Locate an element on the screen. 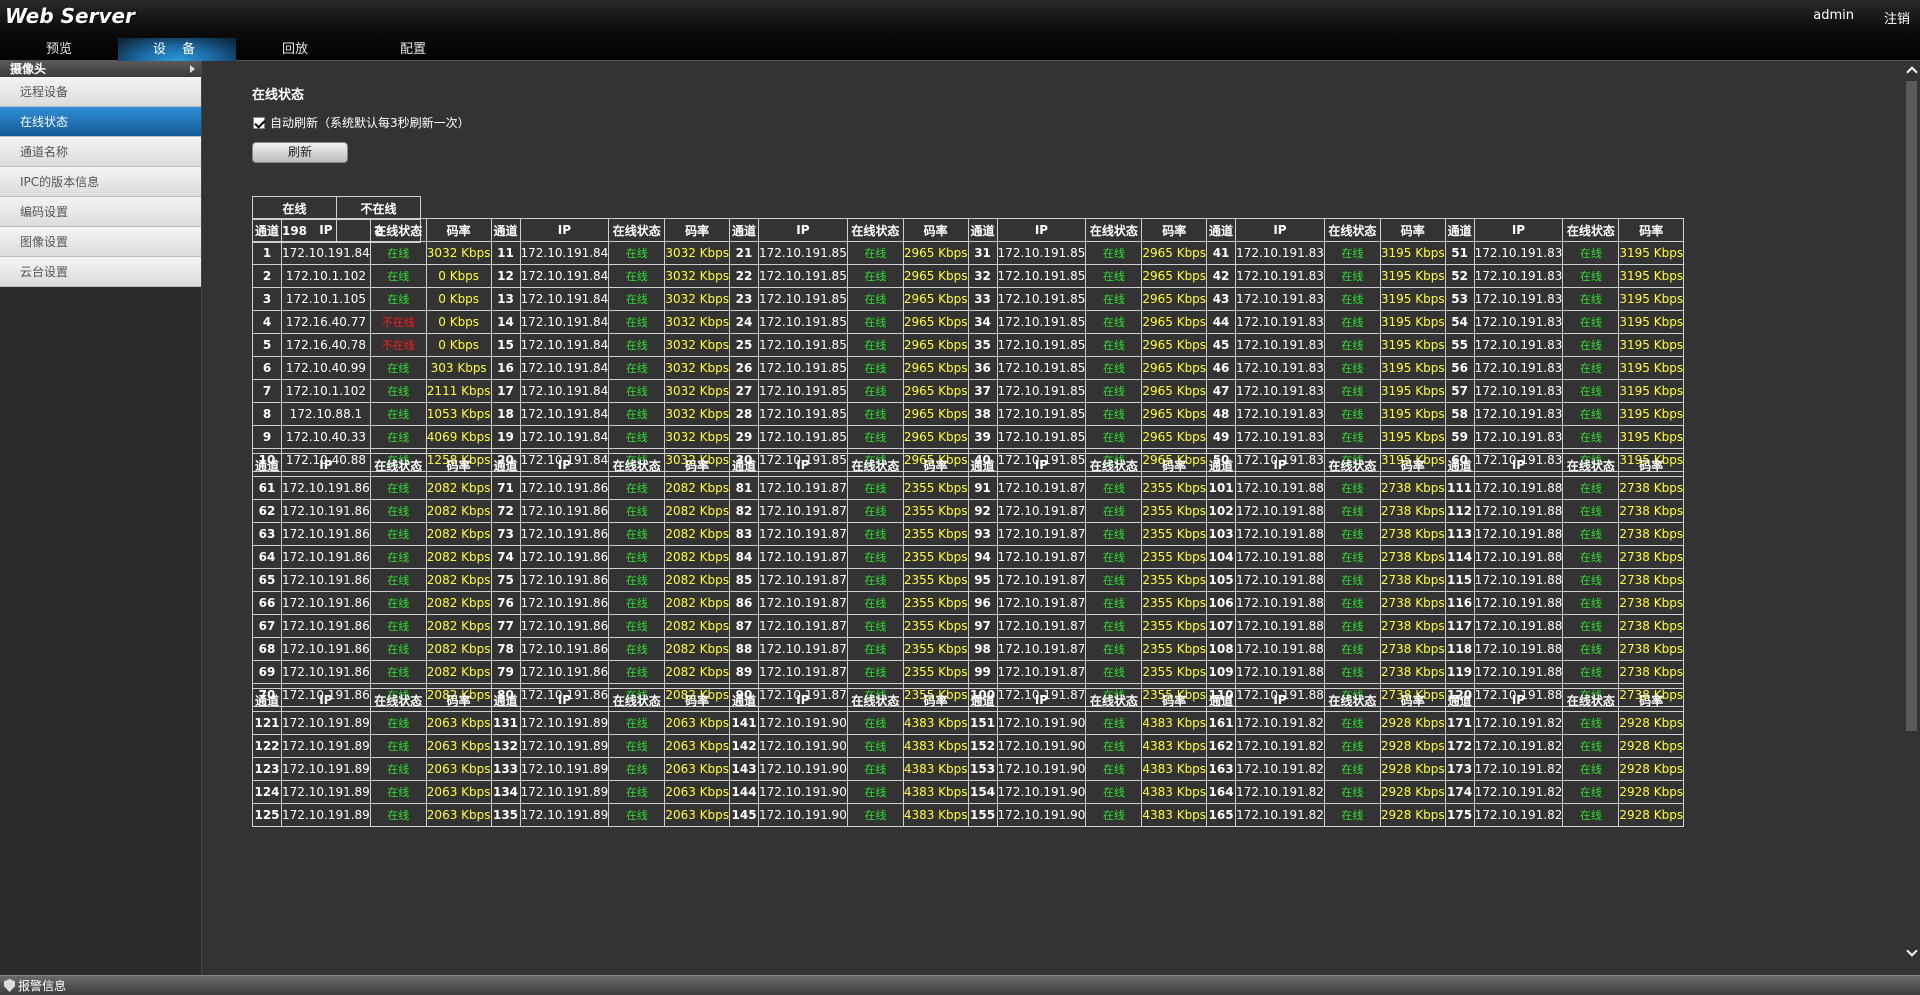 This screenshot has width=1920, height=995. channel-number: 54 is located at coordinates (1459, 322).